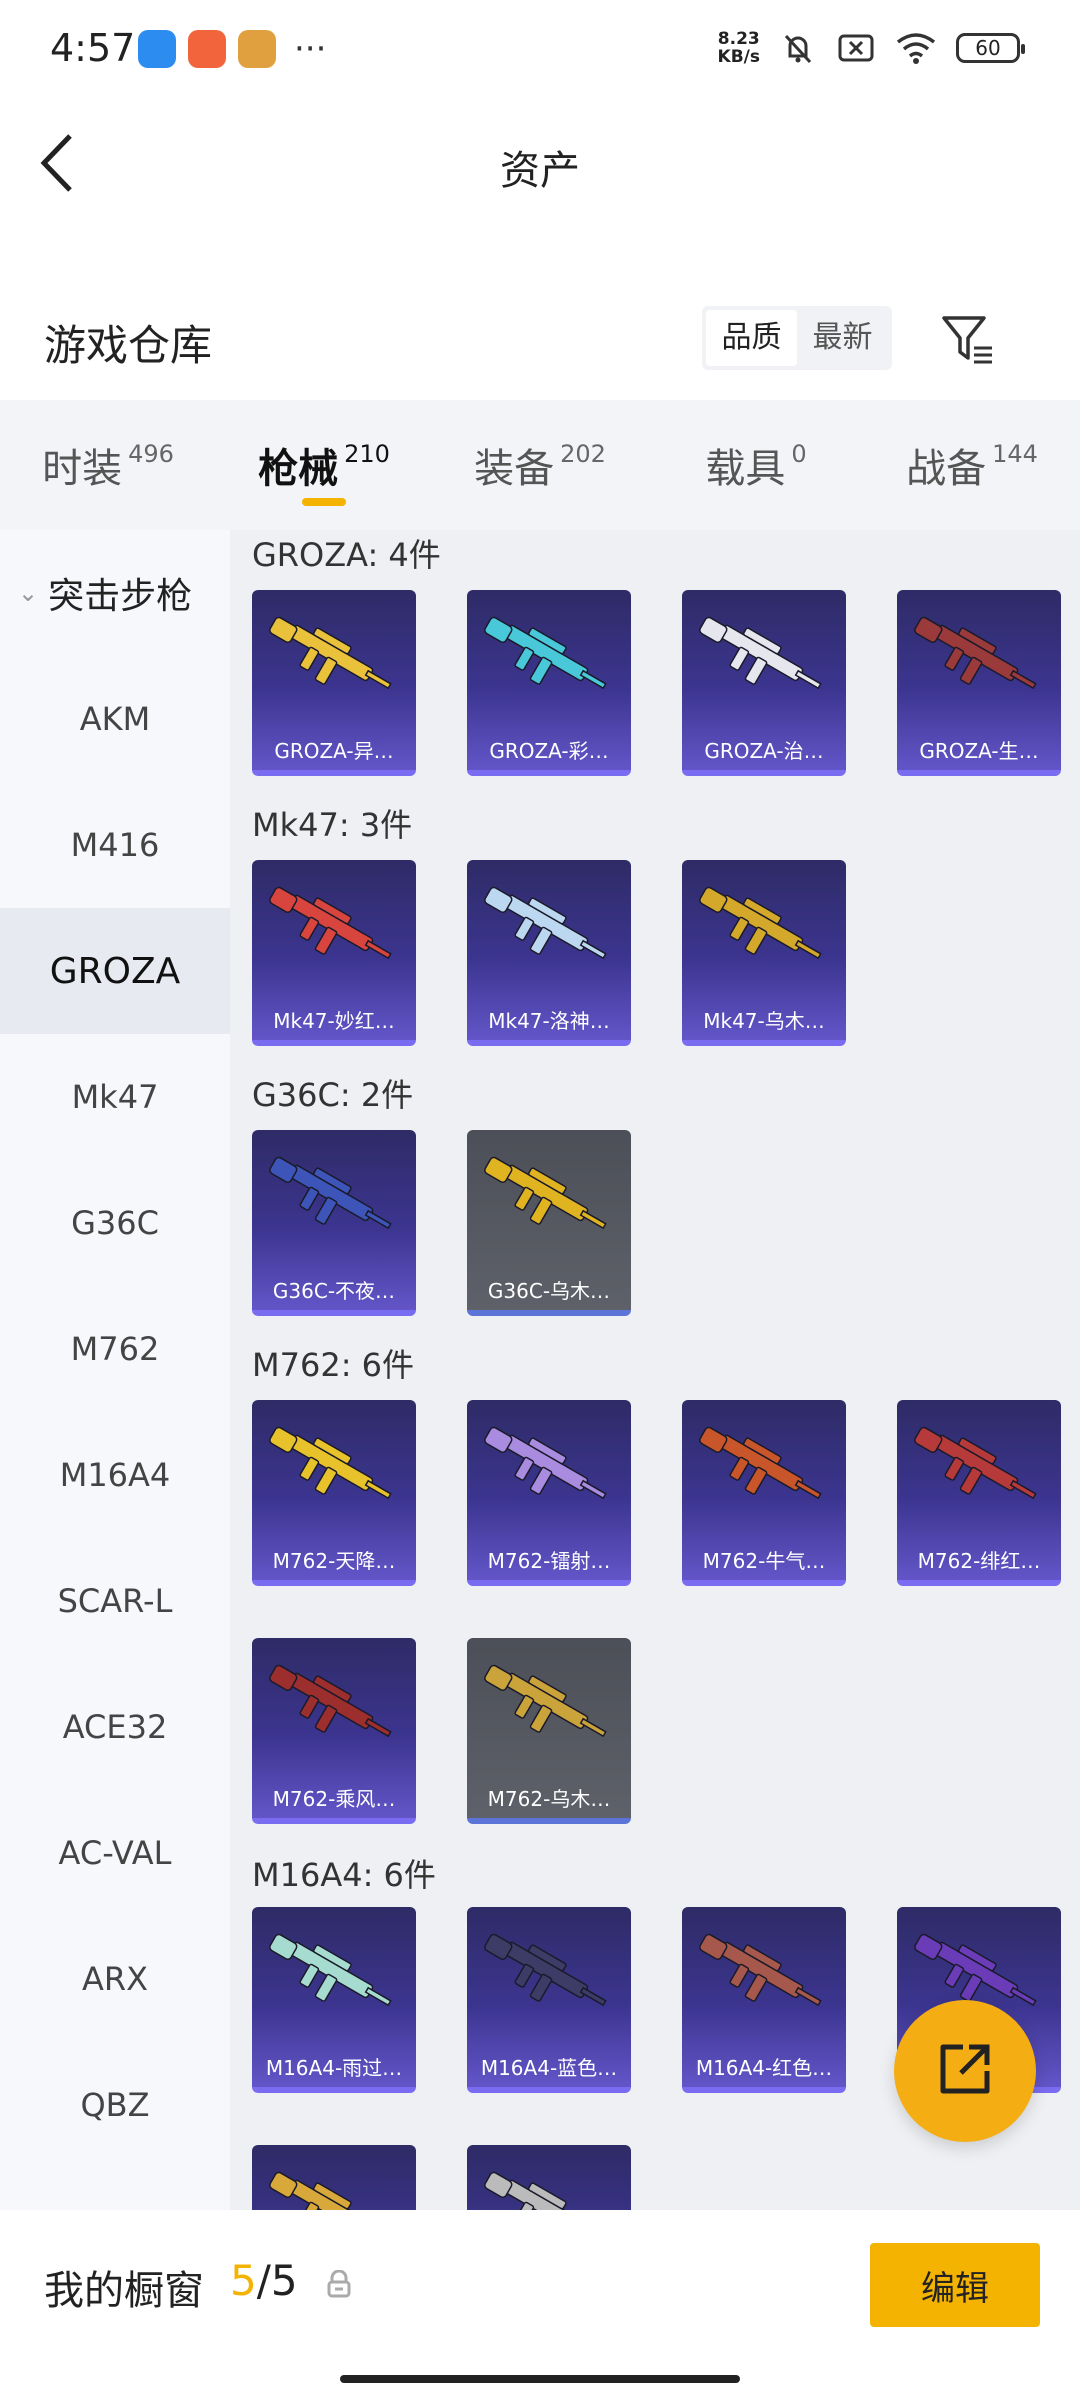 This screenshot has height=2400, width=1080. What do you see at coordinates (346, 555) in the screenshot?
I see `group-title-groza: GROZA: 4件` at bounding box center [346, 555].